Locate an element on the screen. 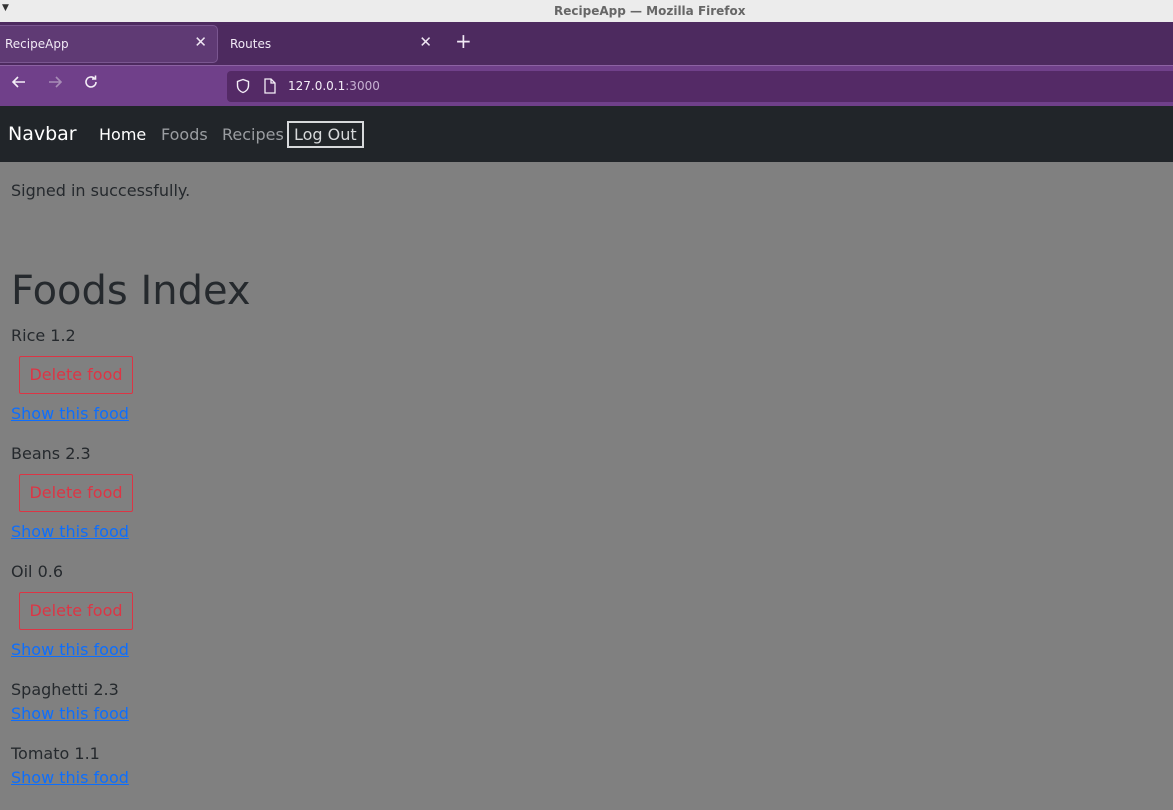 This screenshot has width=1173, height=810. url-bar: 127.0.0.1:3000 is located at coordinates (700, 86).